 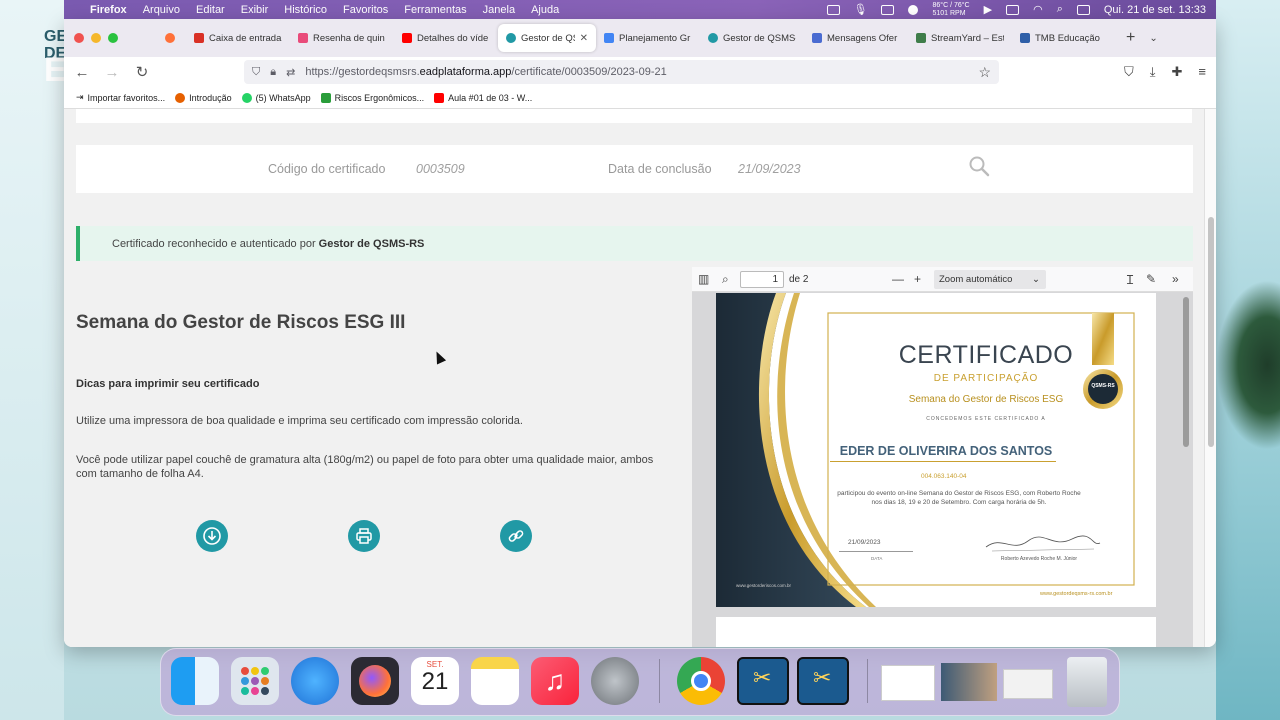 What do you see at coordinates (499, 10) in the screenshot?
I see `menu-item-janela: Janela` at bounding box center [499, 10].